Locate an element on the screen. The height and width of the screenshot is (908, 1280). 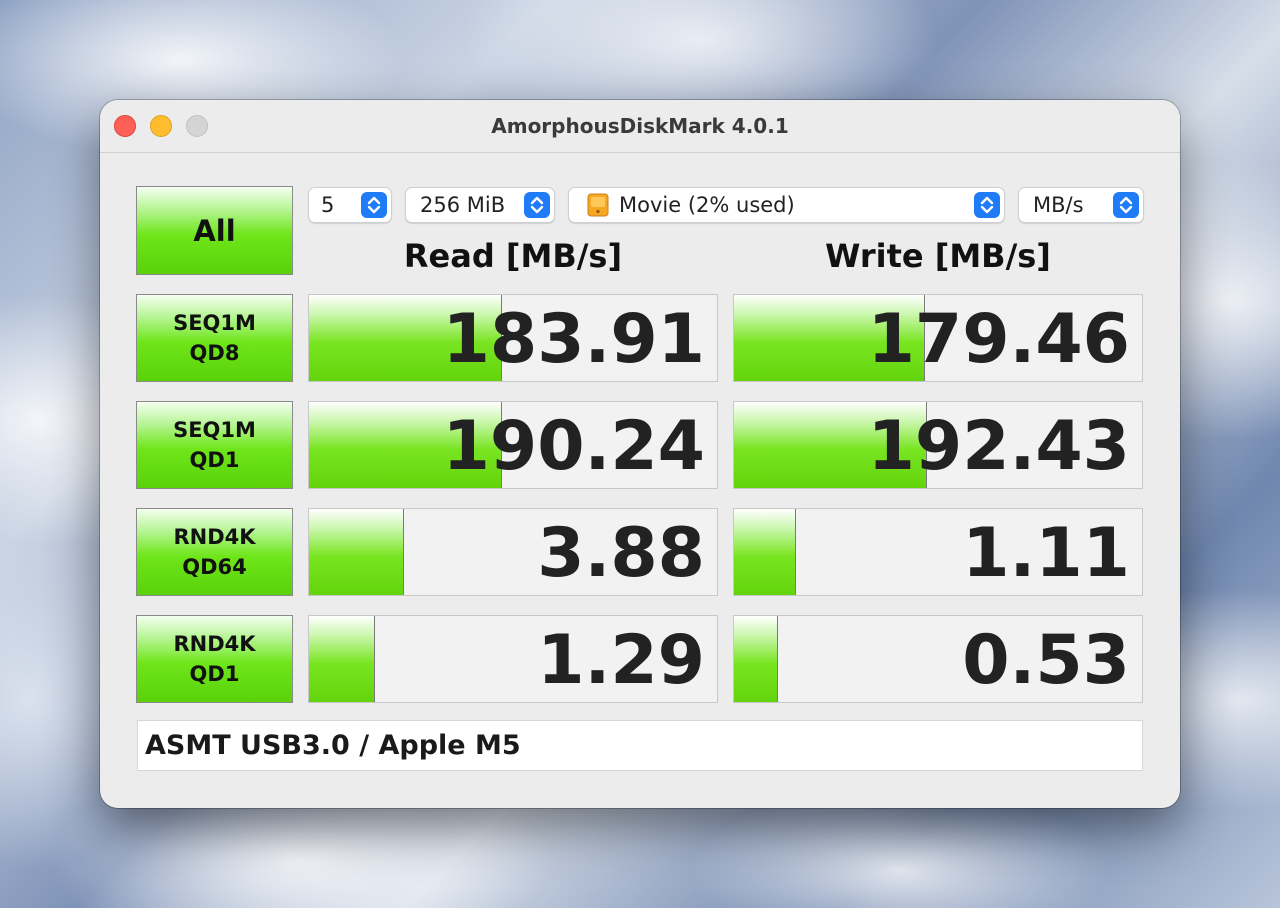
test-button-rnd4k-qd64: RND4K QD64 is located at coordinates (214, 552).